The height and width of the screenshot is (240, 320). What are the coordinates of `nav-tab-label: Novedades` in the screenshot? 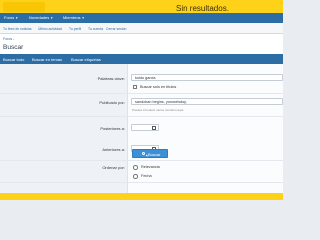 It's located at (39, 17).